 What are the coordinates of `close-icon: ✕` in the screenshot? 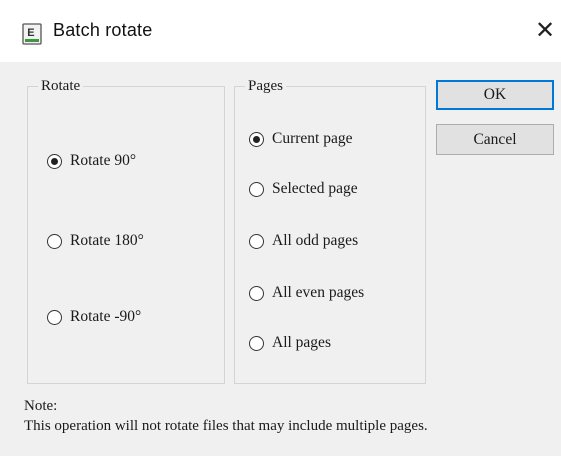 It's located at (545, 31).